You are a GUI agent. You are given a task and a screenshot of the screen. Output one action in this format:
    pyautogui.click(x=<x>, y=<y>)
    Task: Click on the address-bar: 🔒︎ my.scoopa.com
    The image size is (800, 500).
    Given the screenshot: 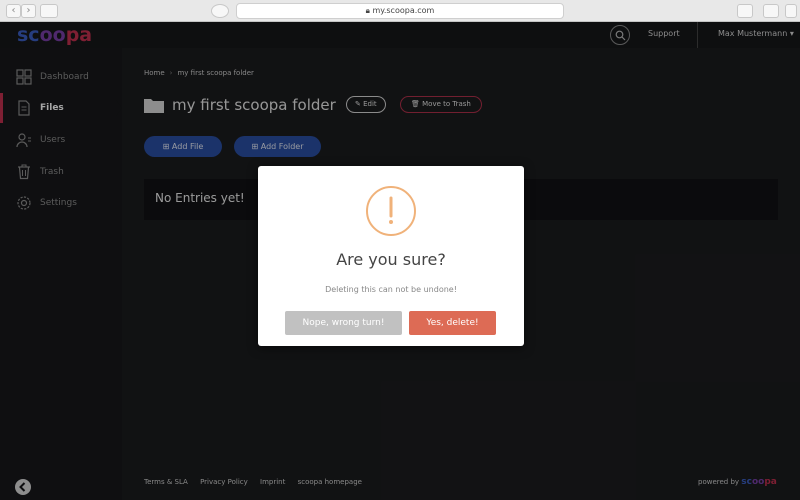 What is the action you would take?
    pyautogui.click(x=400, y=11)
    